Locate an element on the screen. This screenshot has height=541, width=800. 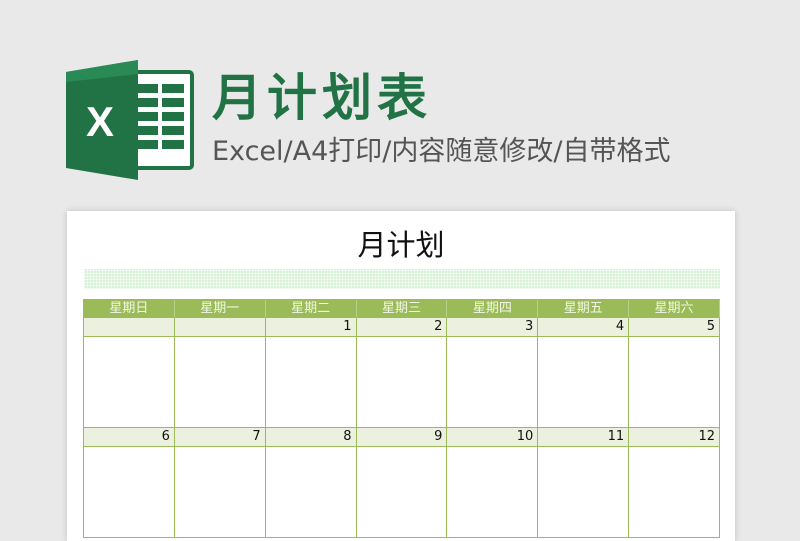
date-cell: 3 is located at coordinates (493, 327).